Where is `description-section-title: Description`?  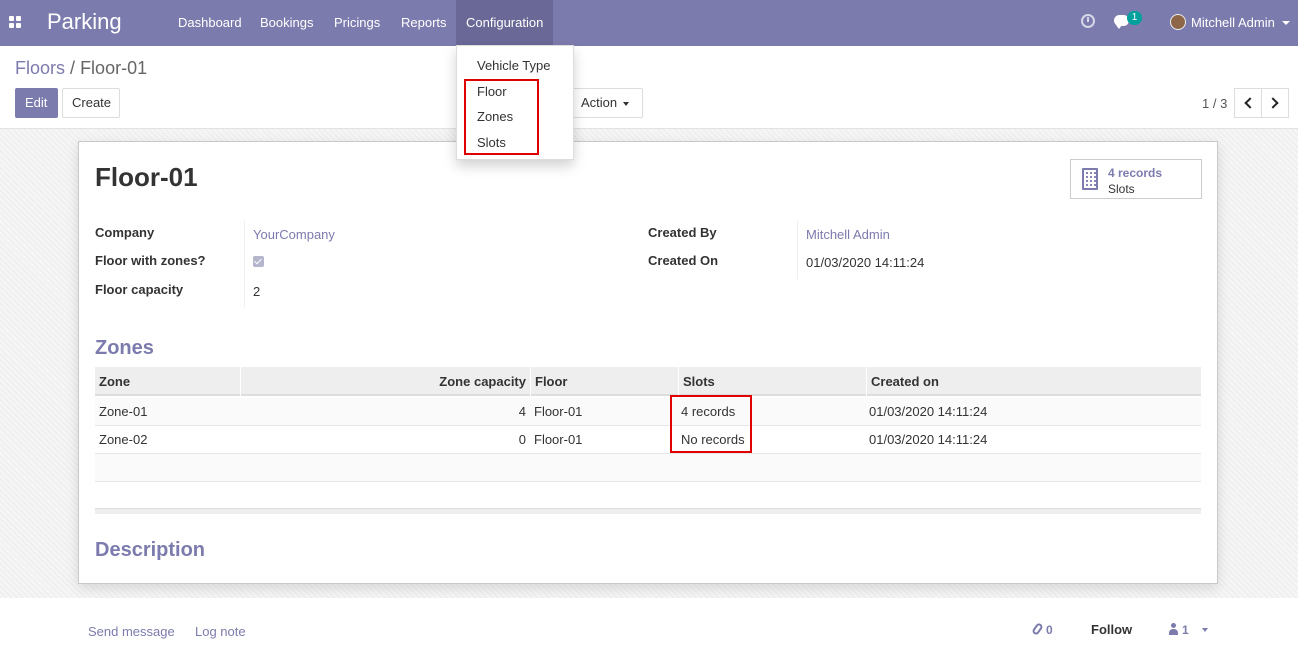 description-section-title: Description is located at coordinates (150, 550).